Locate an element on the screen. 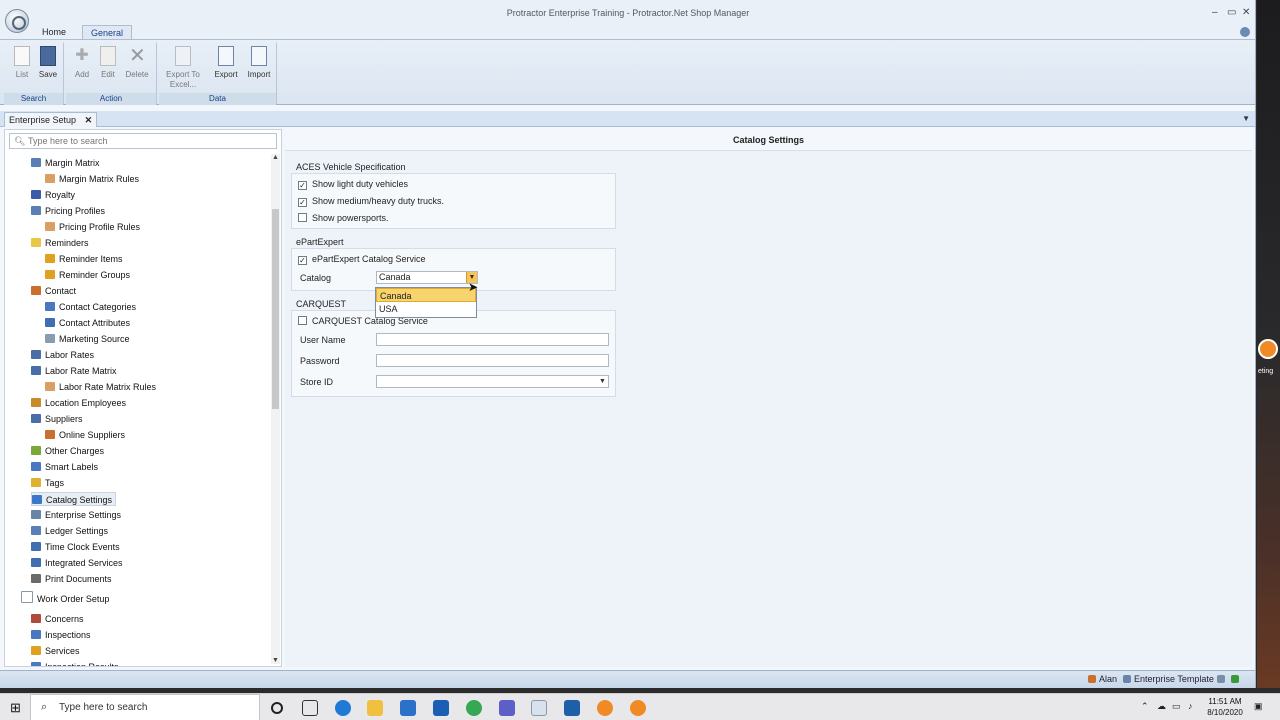  photos-icon is located at coordinates (572, 708).